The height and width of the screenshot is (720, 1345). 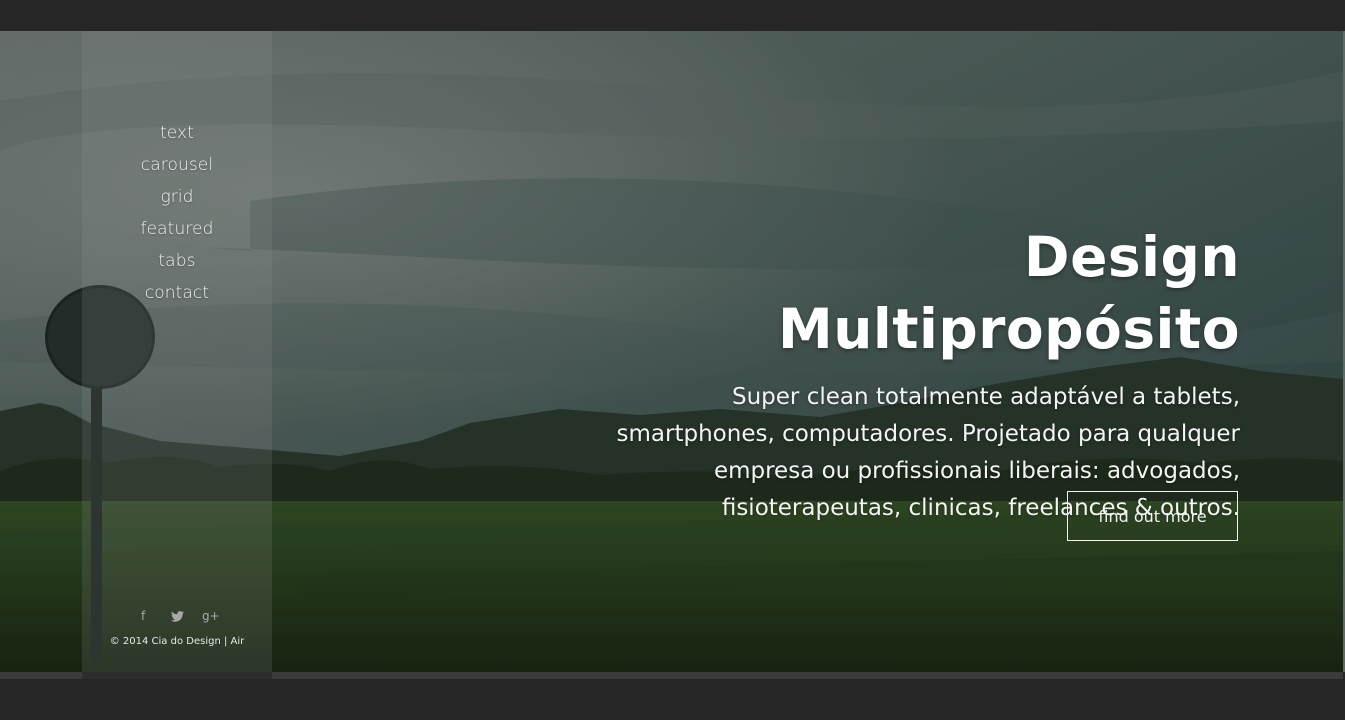 I want to click on copyright-text: © 2014 Cia do Design | Air, so click(x=177, y=641).